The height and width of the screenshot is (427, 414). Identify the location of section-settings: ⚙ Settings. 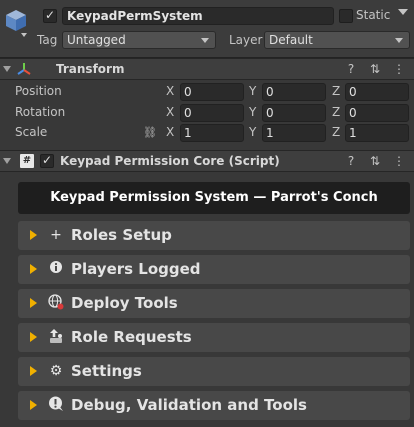
(214, 371).